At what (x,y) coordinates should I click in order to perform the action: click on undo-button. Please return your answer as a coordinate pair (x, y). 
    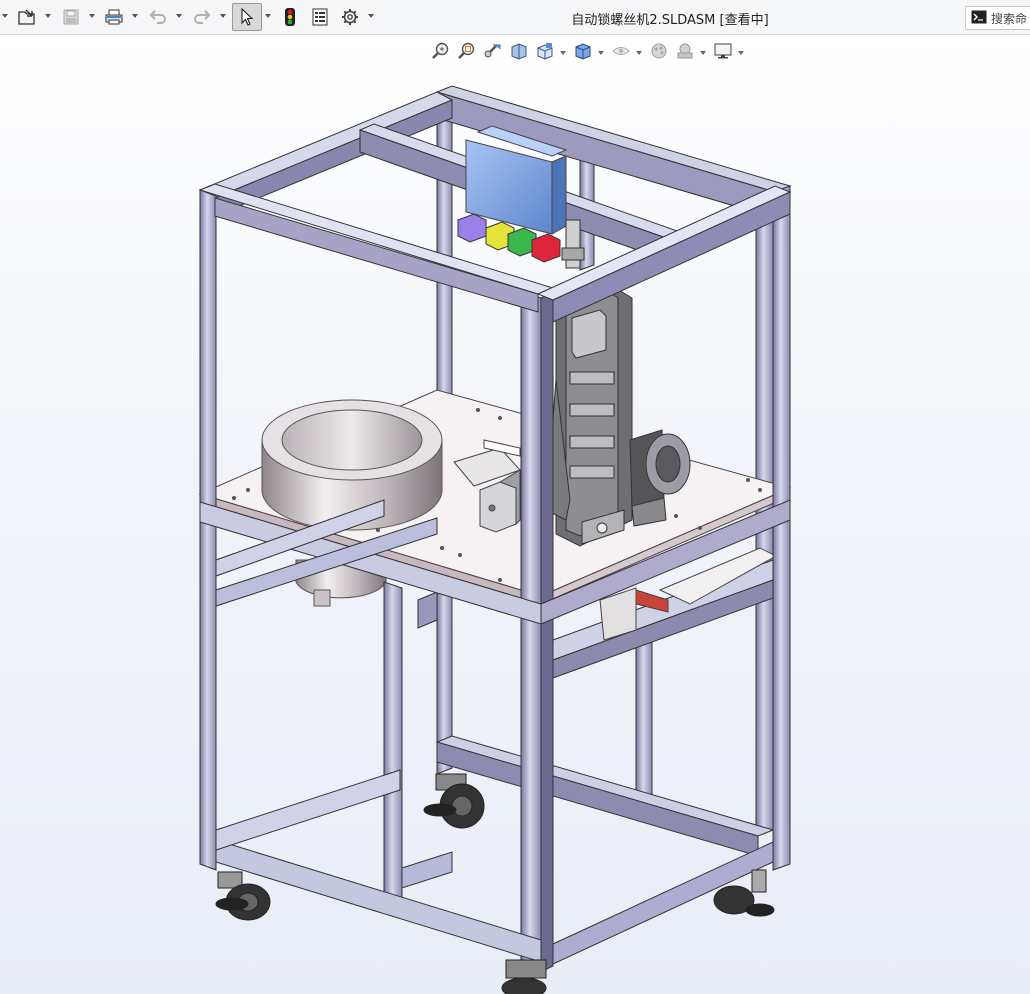
    Looking at the image, I should click on (158, 17).